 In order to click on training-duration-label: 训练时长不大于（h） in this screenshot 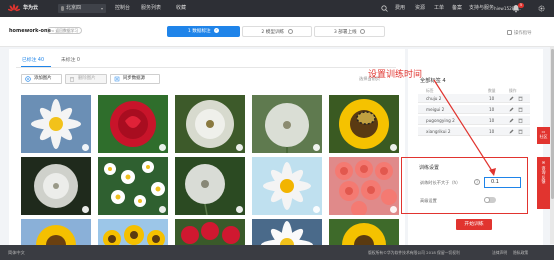, I will do `click(440, 182)`.